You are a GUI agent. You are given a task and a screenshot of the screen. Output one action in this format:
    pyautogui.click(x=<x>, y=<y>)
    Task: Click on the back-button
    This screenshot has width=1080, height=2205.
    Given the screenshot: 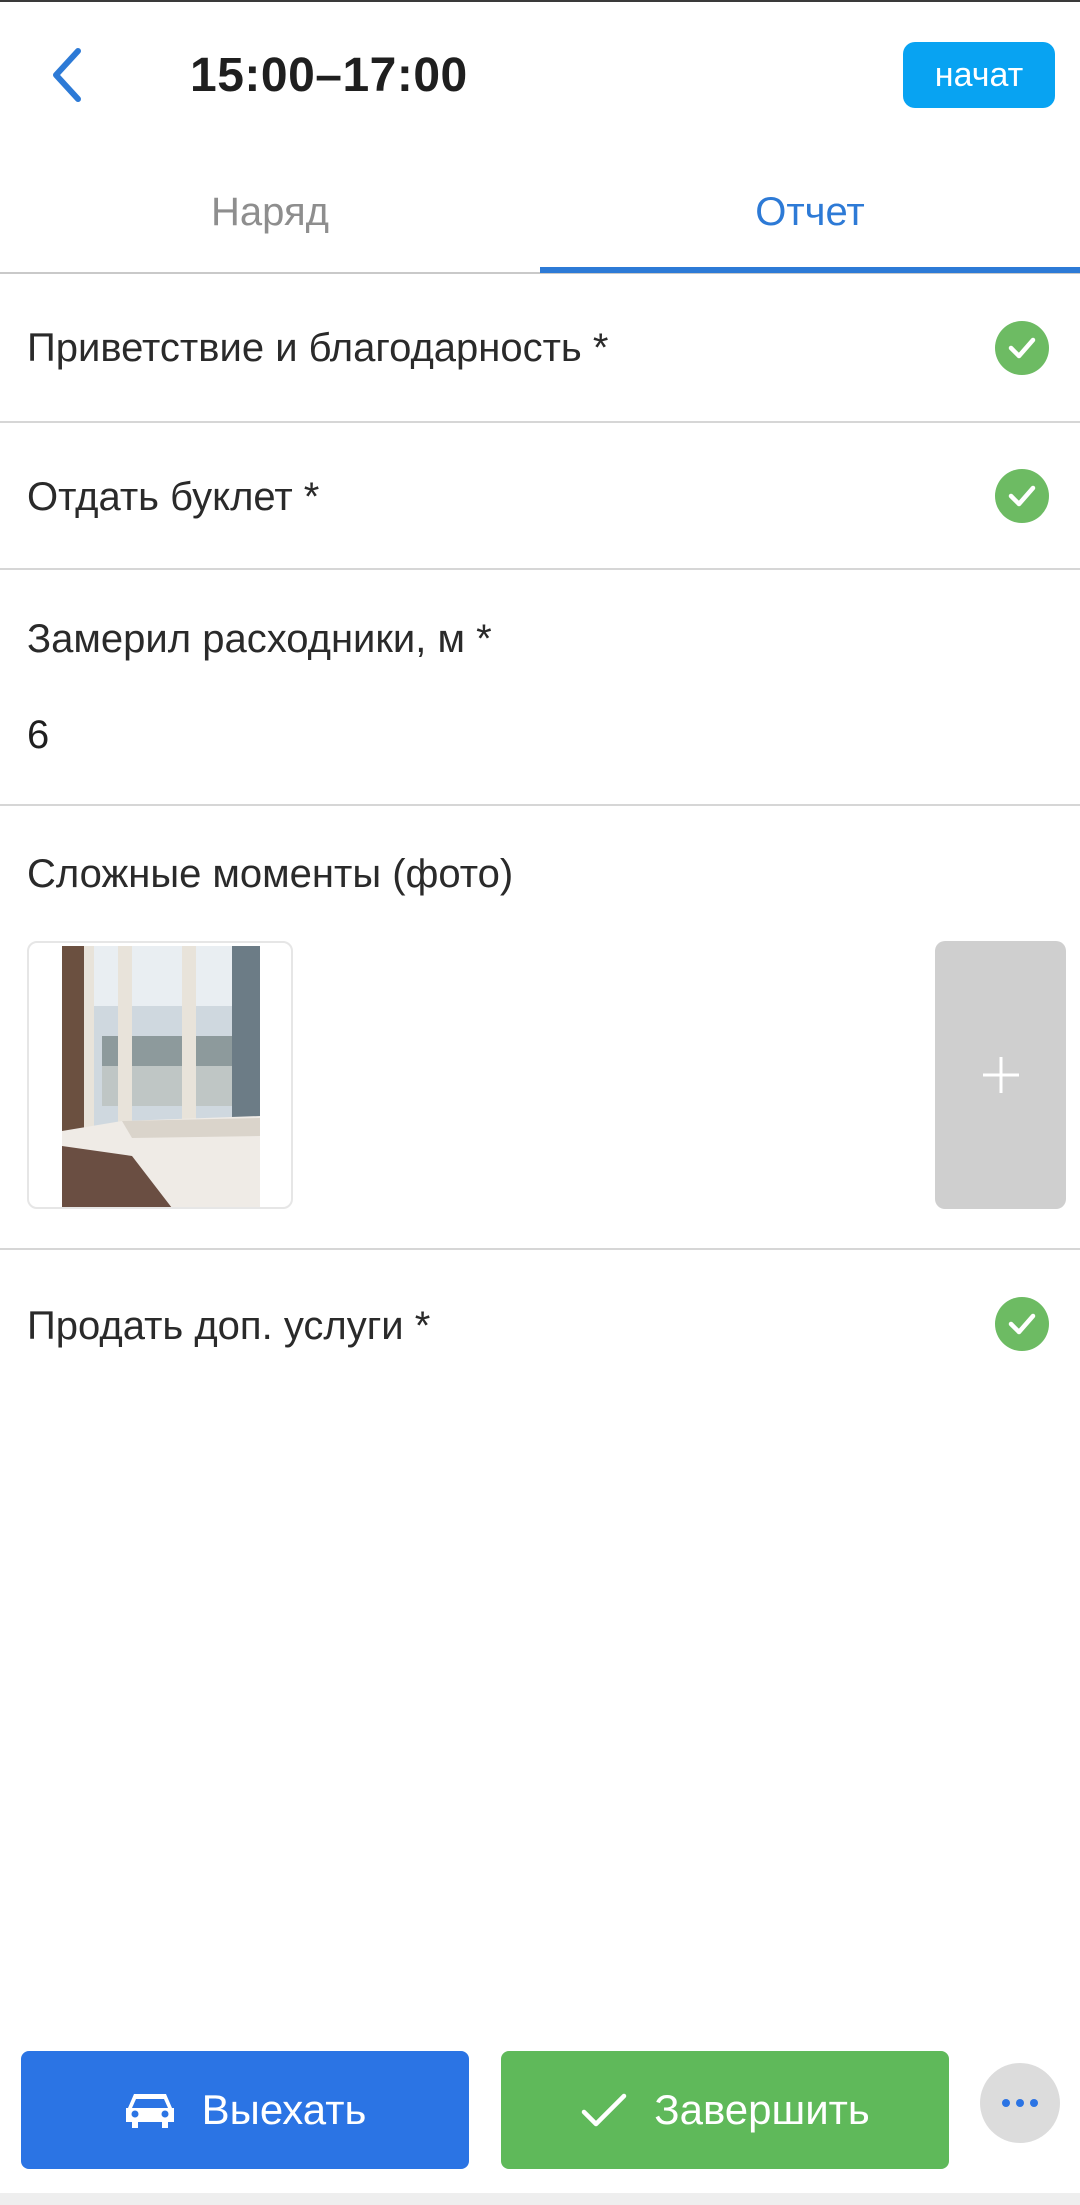 What is the action you would take?
    pyautogui.click(x=66, y=75)
    